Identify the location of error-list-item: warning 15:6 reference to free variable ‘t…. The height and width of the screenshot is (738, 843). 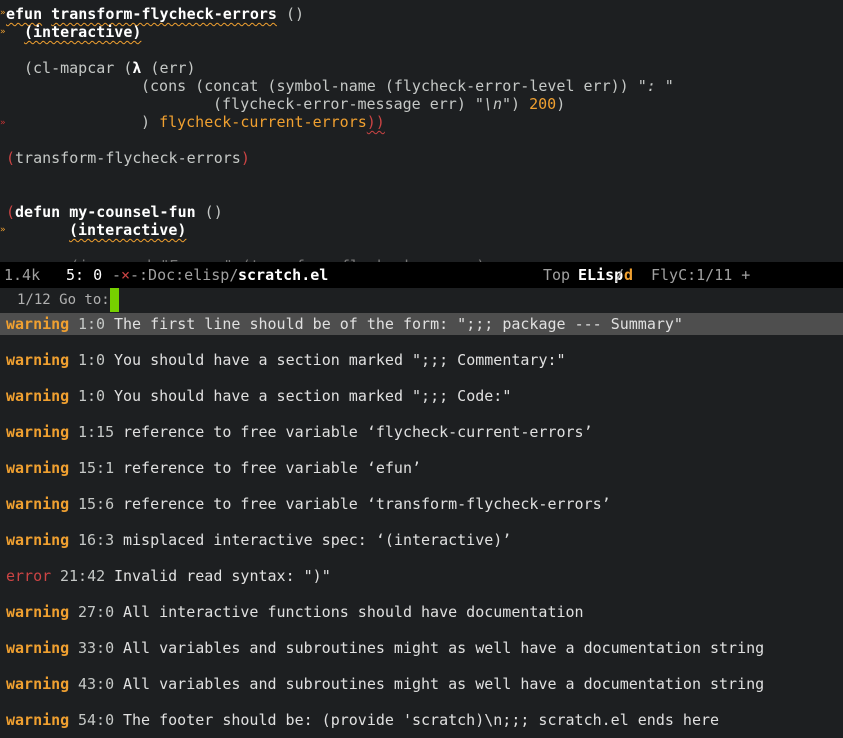
(421, 504).